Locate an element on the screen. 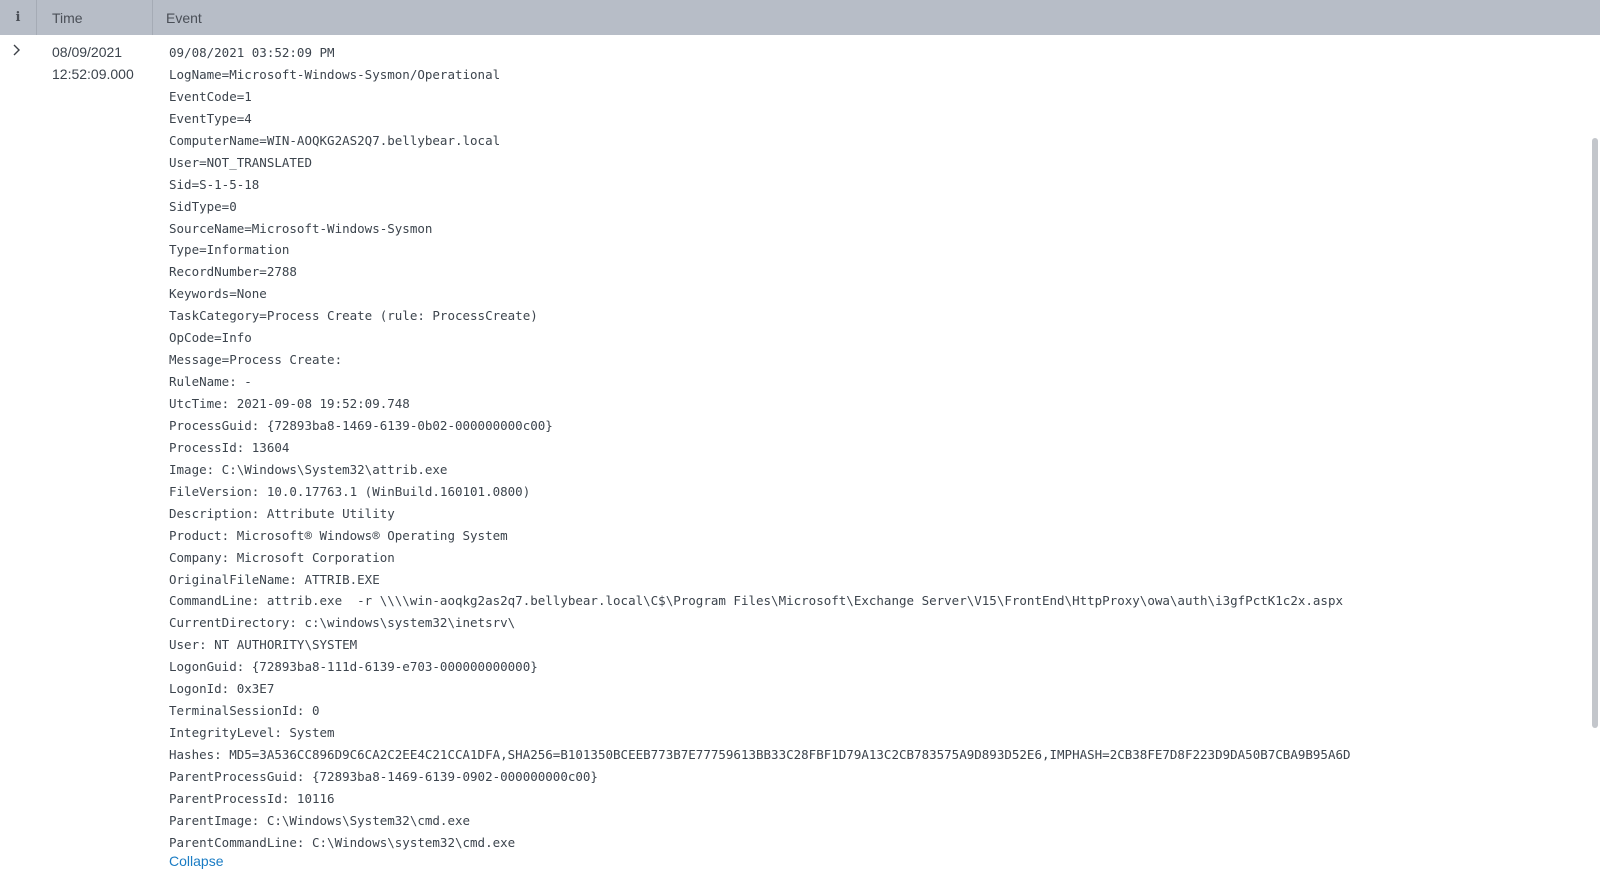 The width and height of the screenshot is (1600, 893). event-line: LogonId: 0x3E7 is located at coordinates (222, 689).